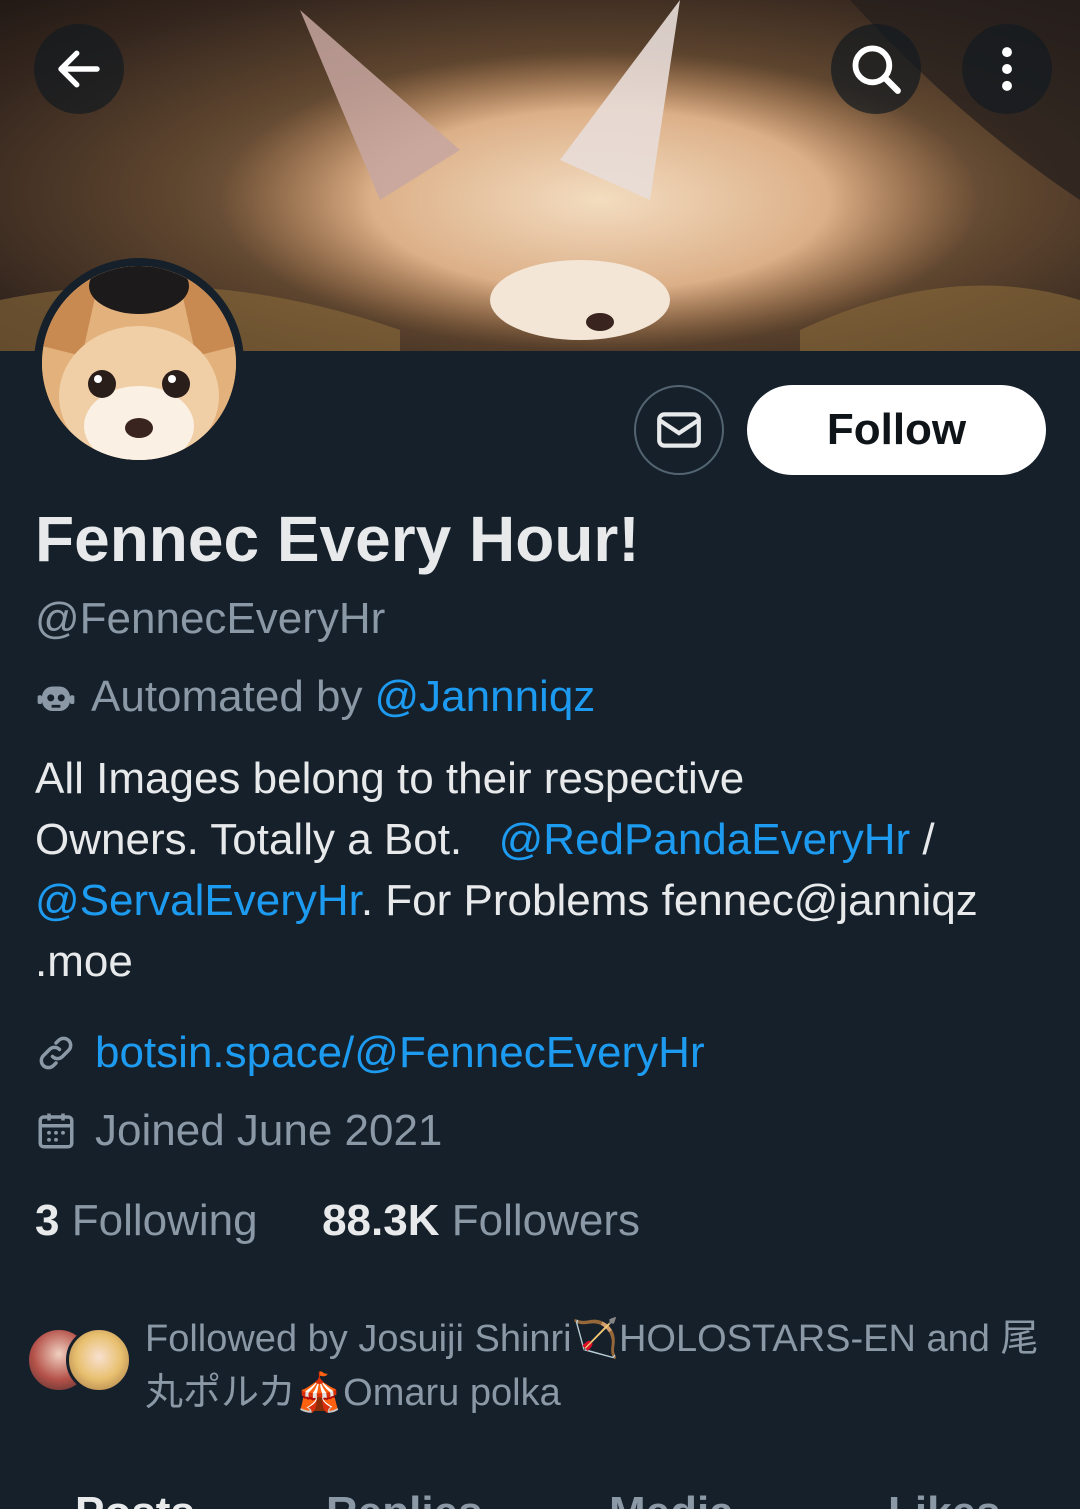  What do you see at coordinates (210, 618) in the screenshot?
I see `username-handle: @FennecEveryHr` at bounding box center [210, 618].